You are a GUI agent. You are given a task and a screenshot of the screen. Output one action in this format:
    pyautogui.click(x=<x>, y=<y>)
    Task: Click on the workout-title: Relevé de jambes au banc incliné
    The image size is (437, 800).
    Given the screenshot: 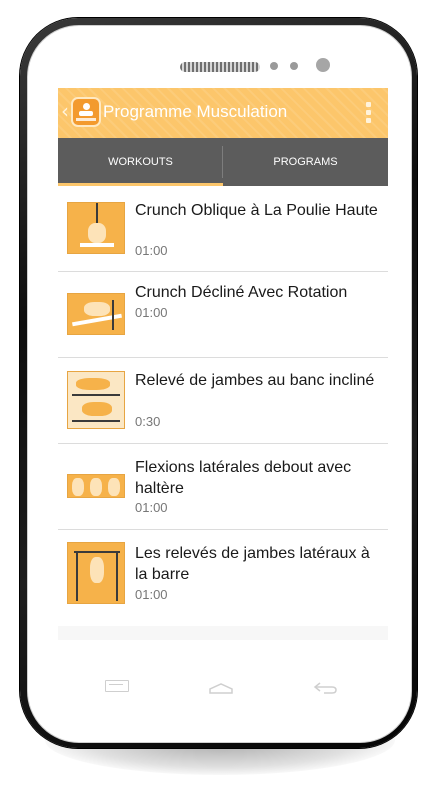 What is the action you would take?
    pyautogui.click(x=255, y=380)
    